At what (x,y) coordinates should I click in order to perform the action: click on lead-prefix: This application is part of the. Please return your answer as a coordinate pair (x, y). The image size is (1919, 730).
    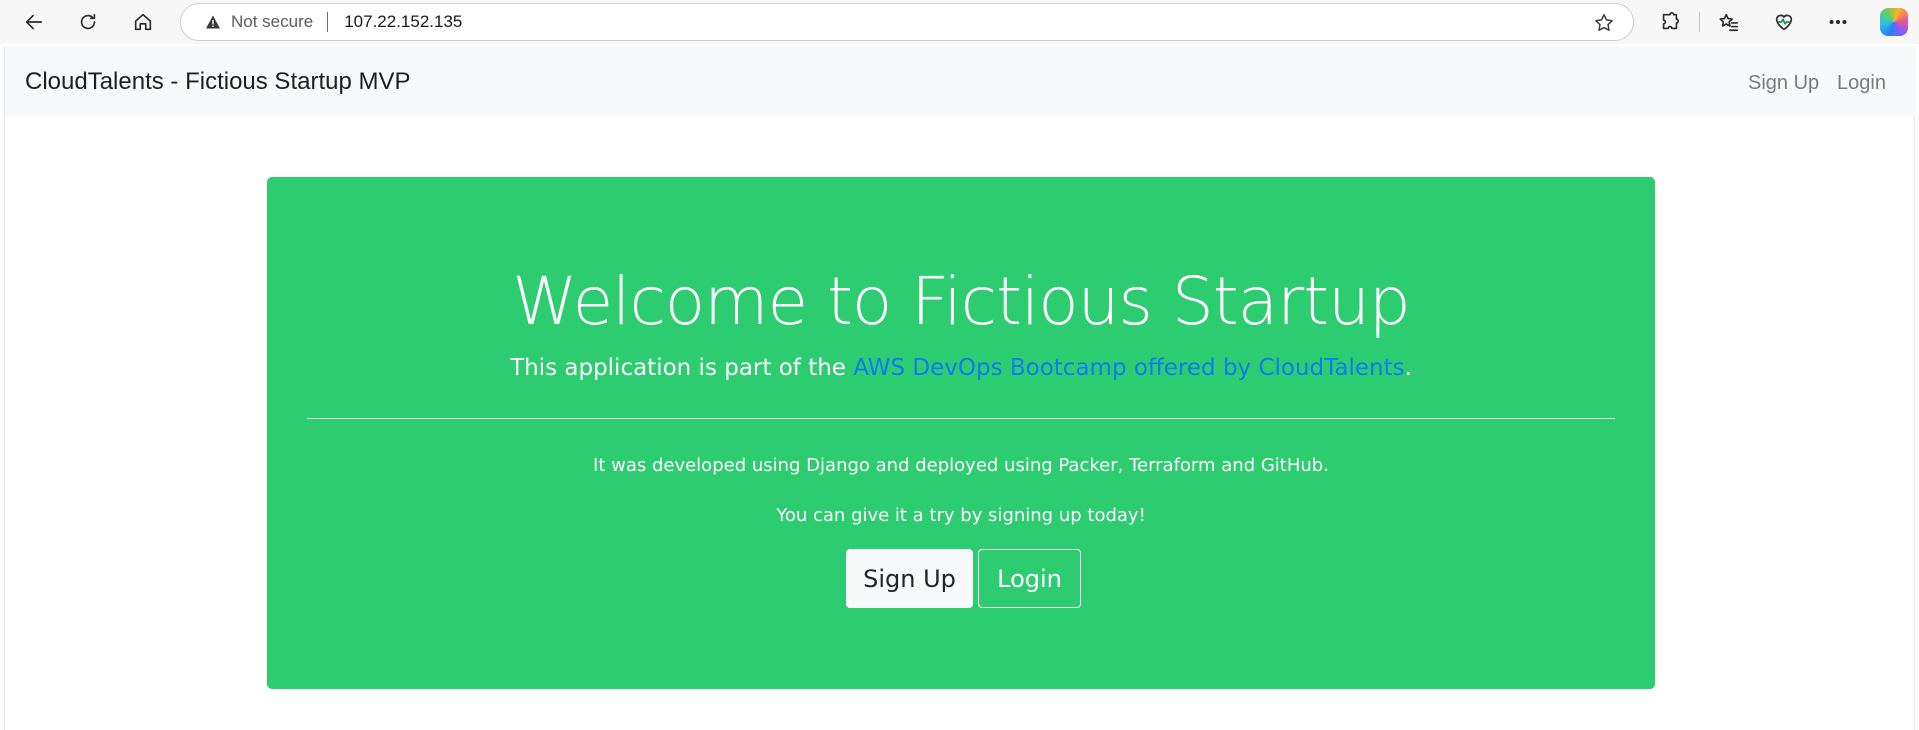
    Looking at the image, I should click on (682, 368).